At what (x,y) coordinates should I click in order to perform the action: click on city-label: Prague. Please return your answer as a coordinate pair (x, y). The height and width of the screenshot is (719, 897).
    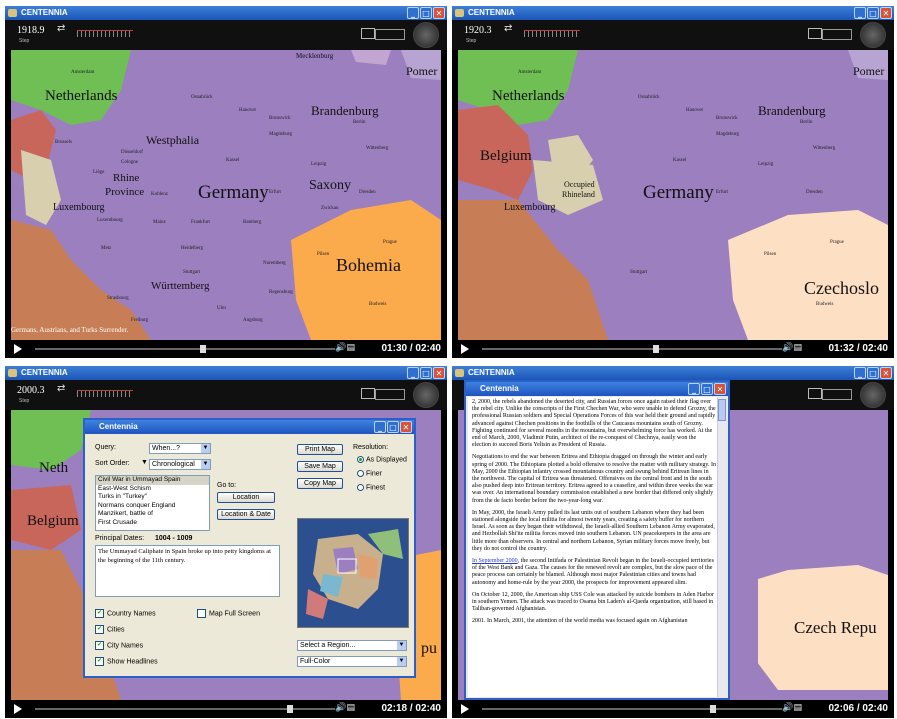
    Looking at the image, I should click on (390, 242).